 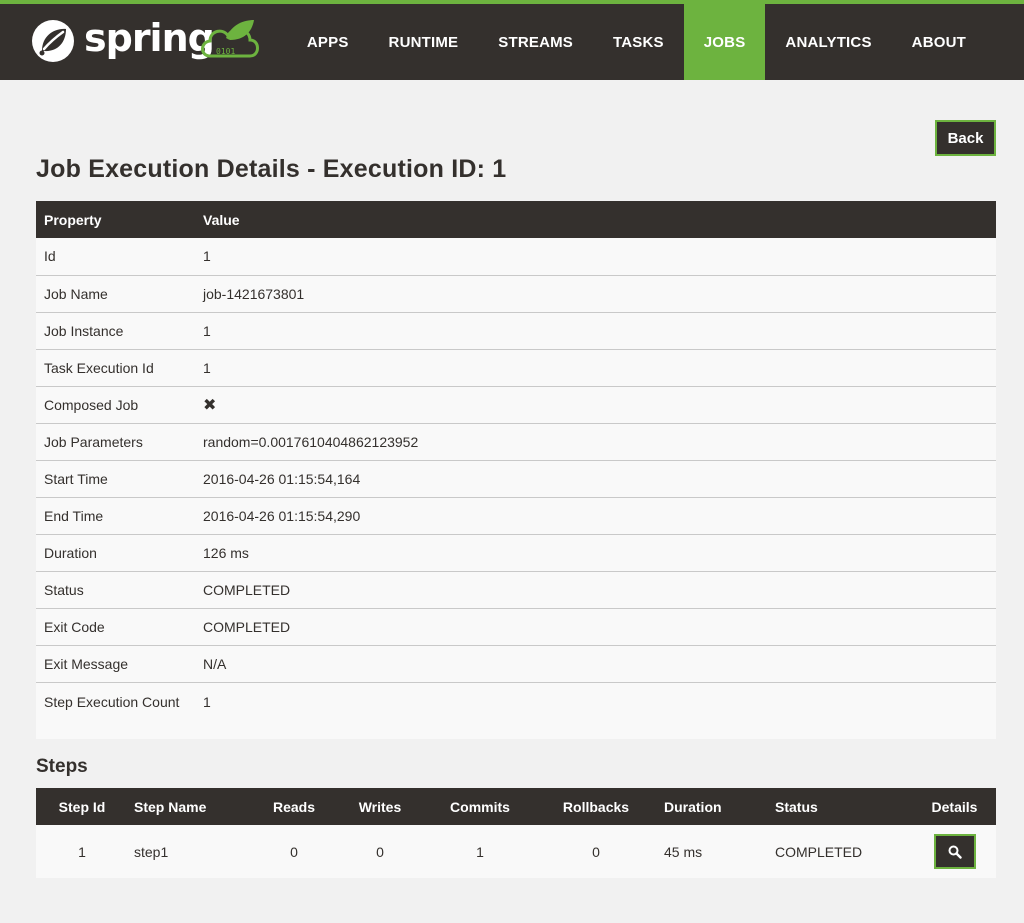 What do you see at coordinates (115, 330) in the screenshot?
I see `property-label: Job Instance` at bounding box center [115, 330].